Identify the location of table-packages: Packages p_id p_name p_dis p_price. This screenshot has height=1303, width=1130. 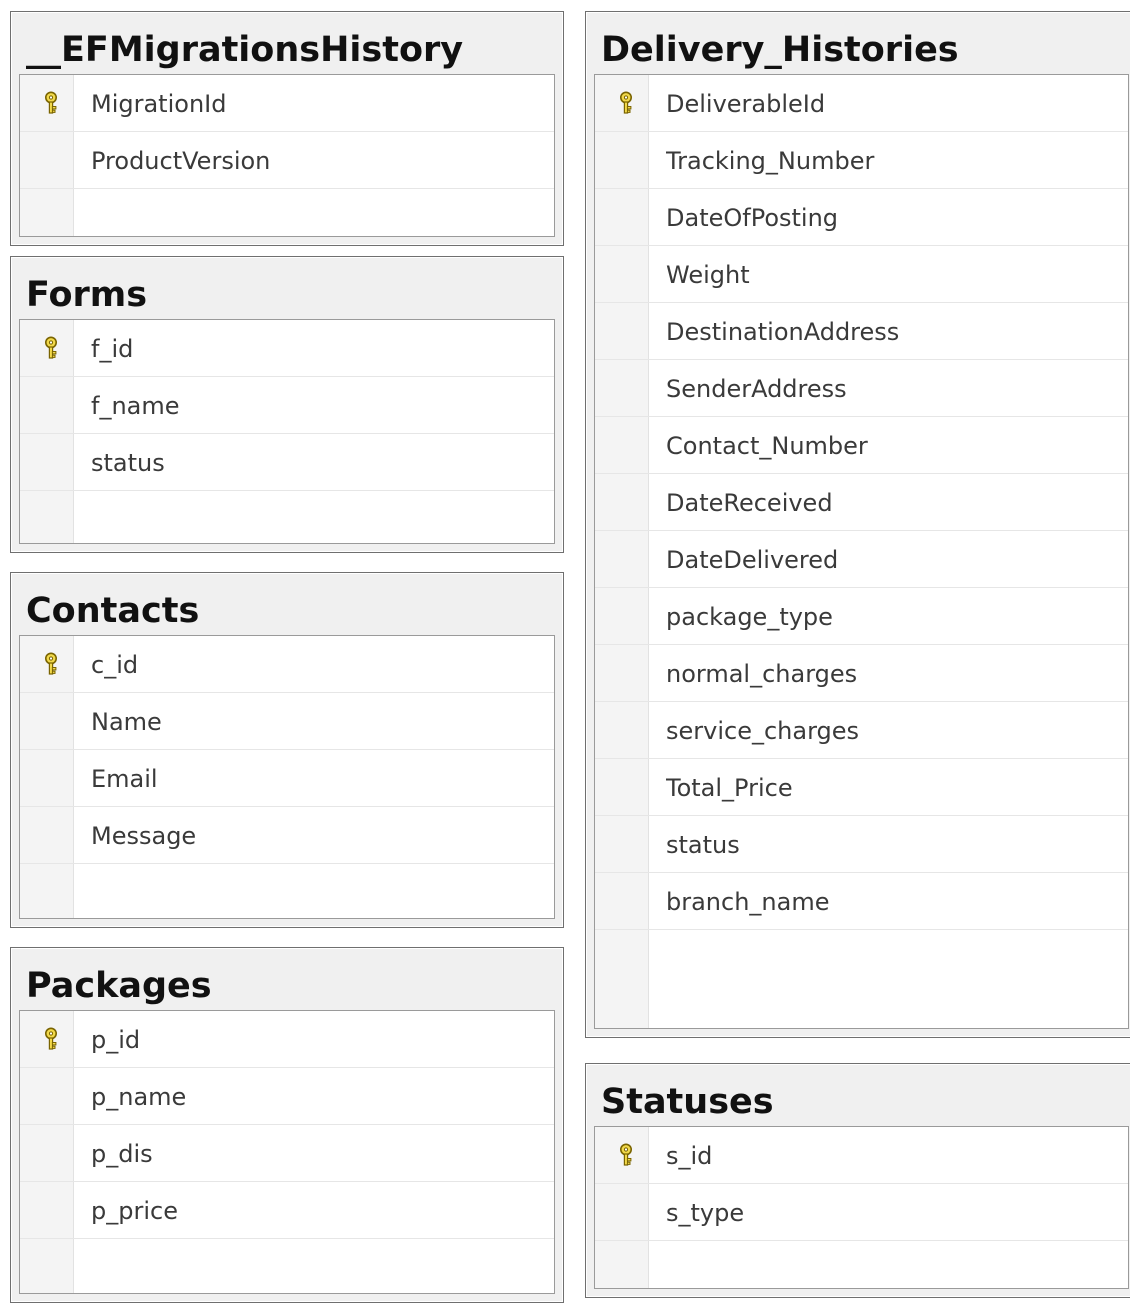
(287, 1125).